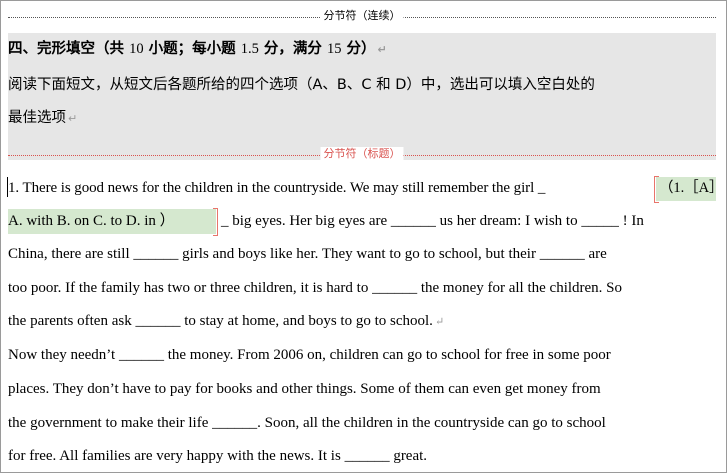 The image size is (727, 473). What do you see at coordinates (362, 154) in the screenshot?
I see `section-break-title: 分节符（标题）` at bounding box center [362, 154].